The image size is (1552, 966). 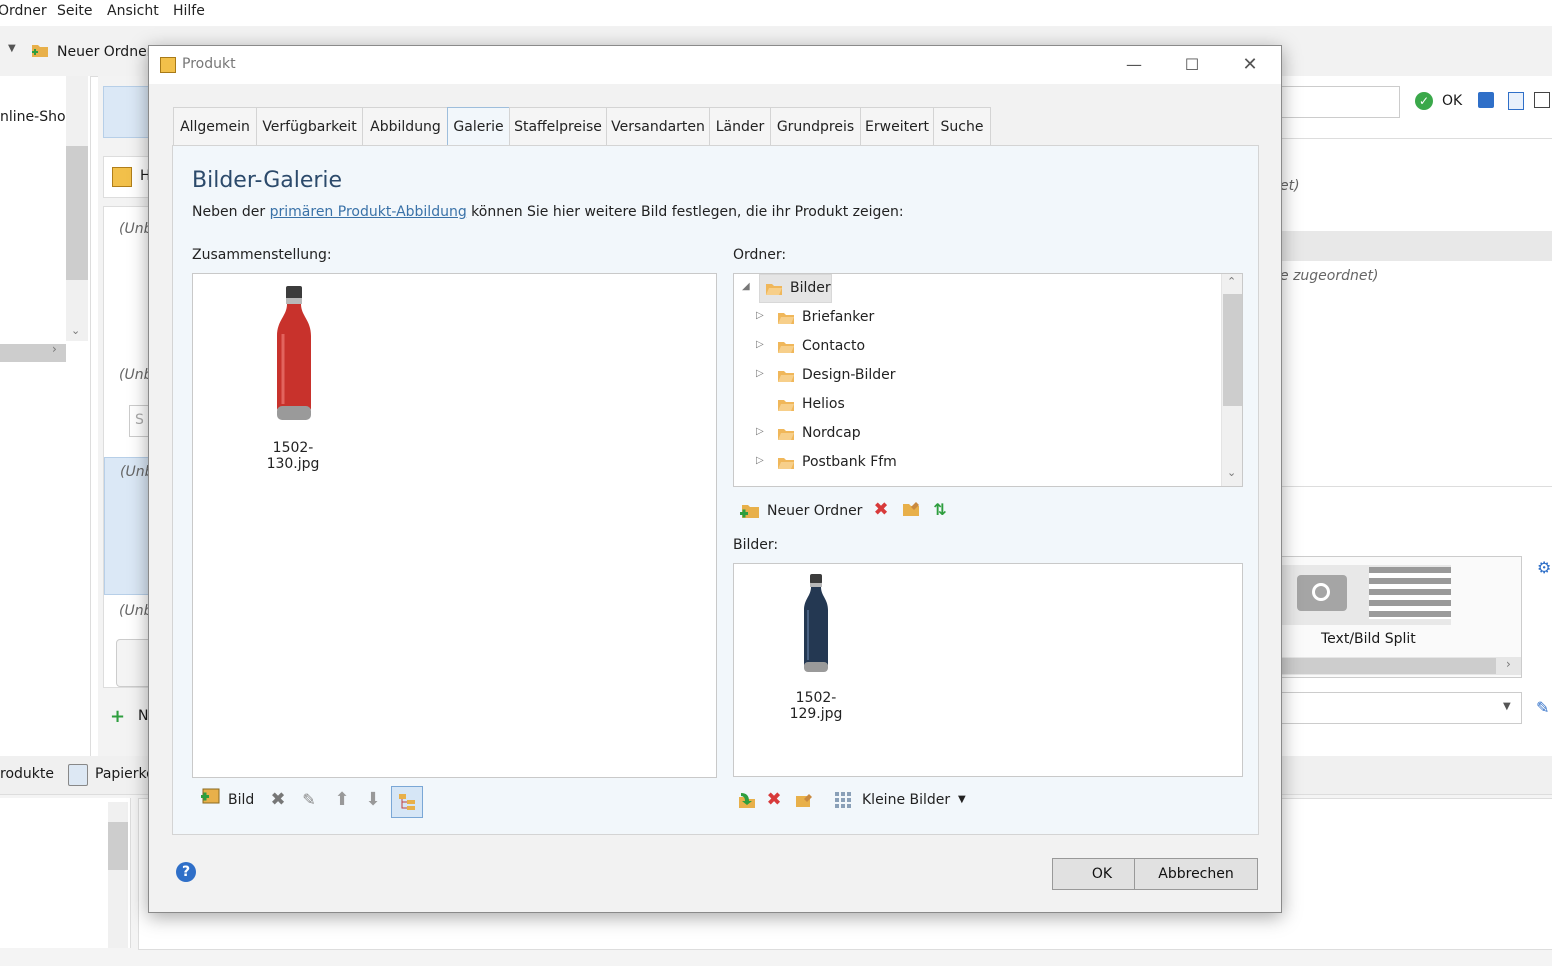 What do you see at coordinates (843, 802) in the screenshot?
I see `view-grid-icon` at bounding box center [843, 802].